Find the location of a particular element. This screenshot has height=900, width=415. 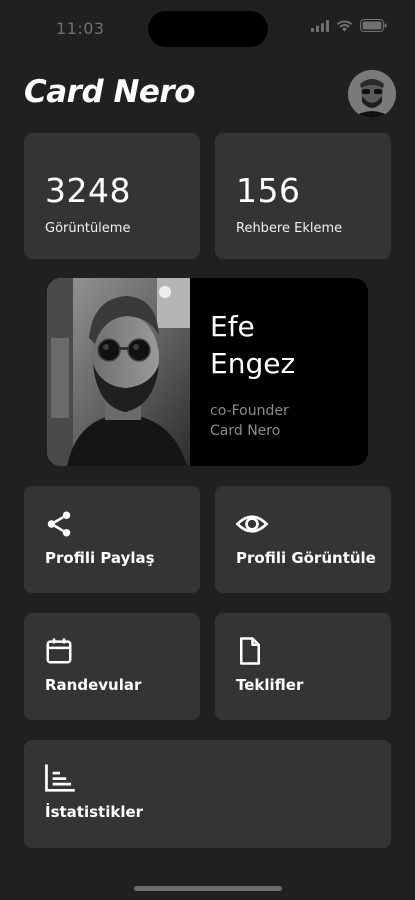

battery-icon is located at coordinates (373, 25).